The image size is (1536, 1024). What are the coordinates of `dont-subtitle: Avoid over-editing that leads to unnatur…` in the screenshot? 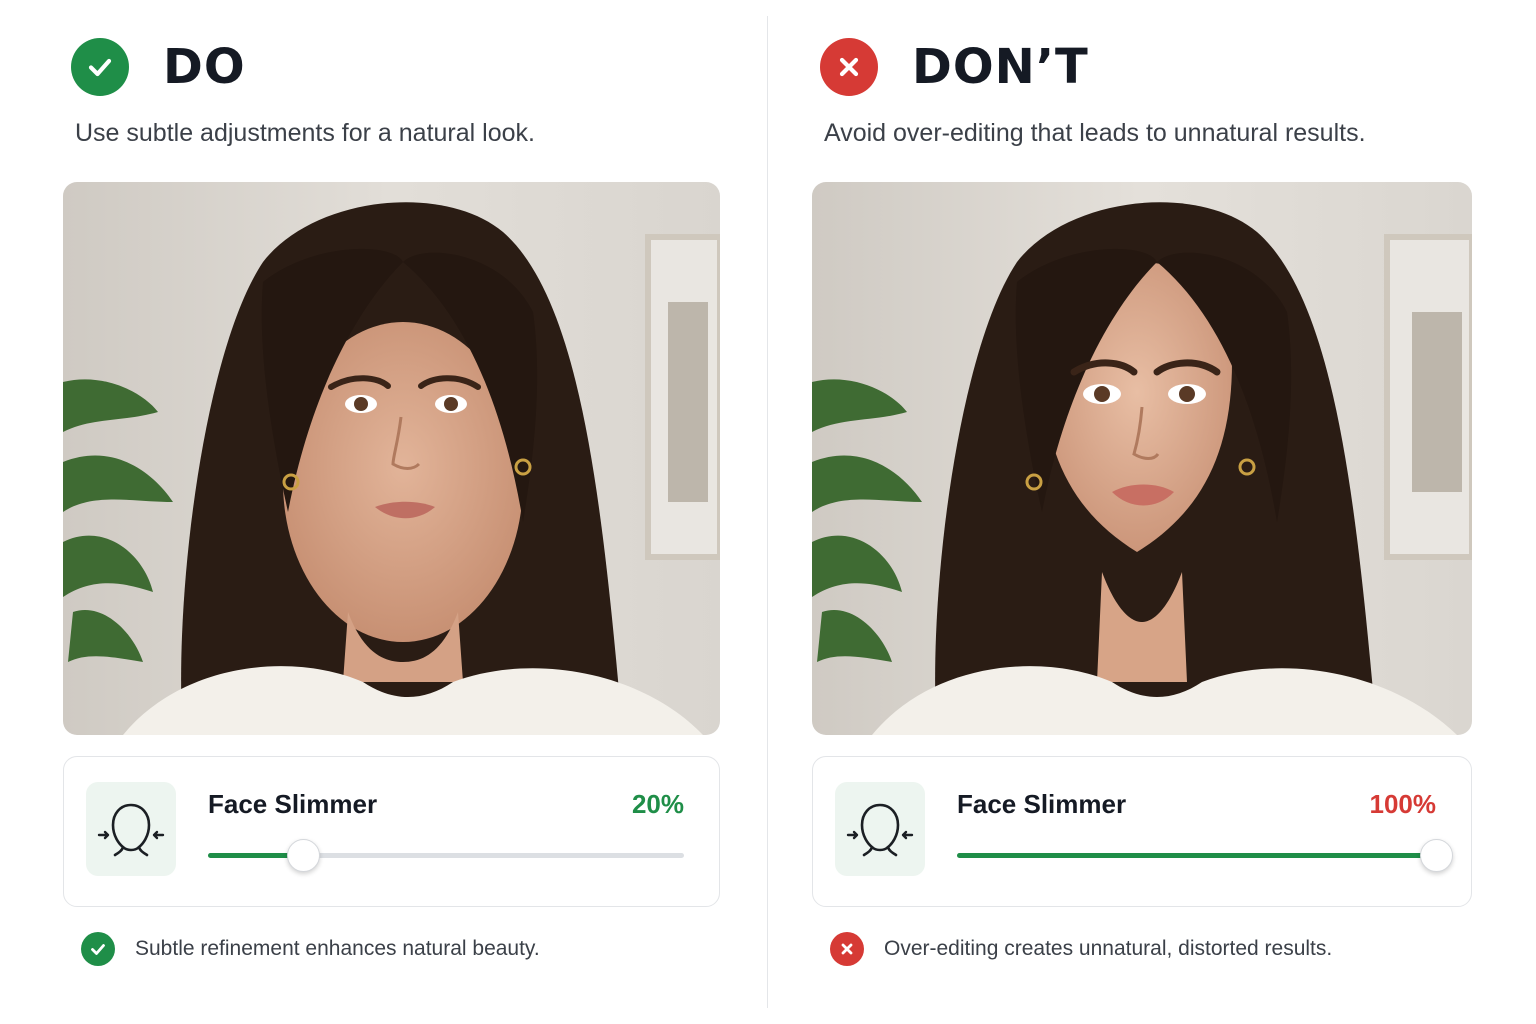 It's located at (1095, 133).